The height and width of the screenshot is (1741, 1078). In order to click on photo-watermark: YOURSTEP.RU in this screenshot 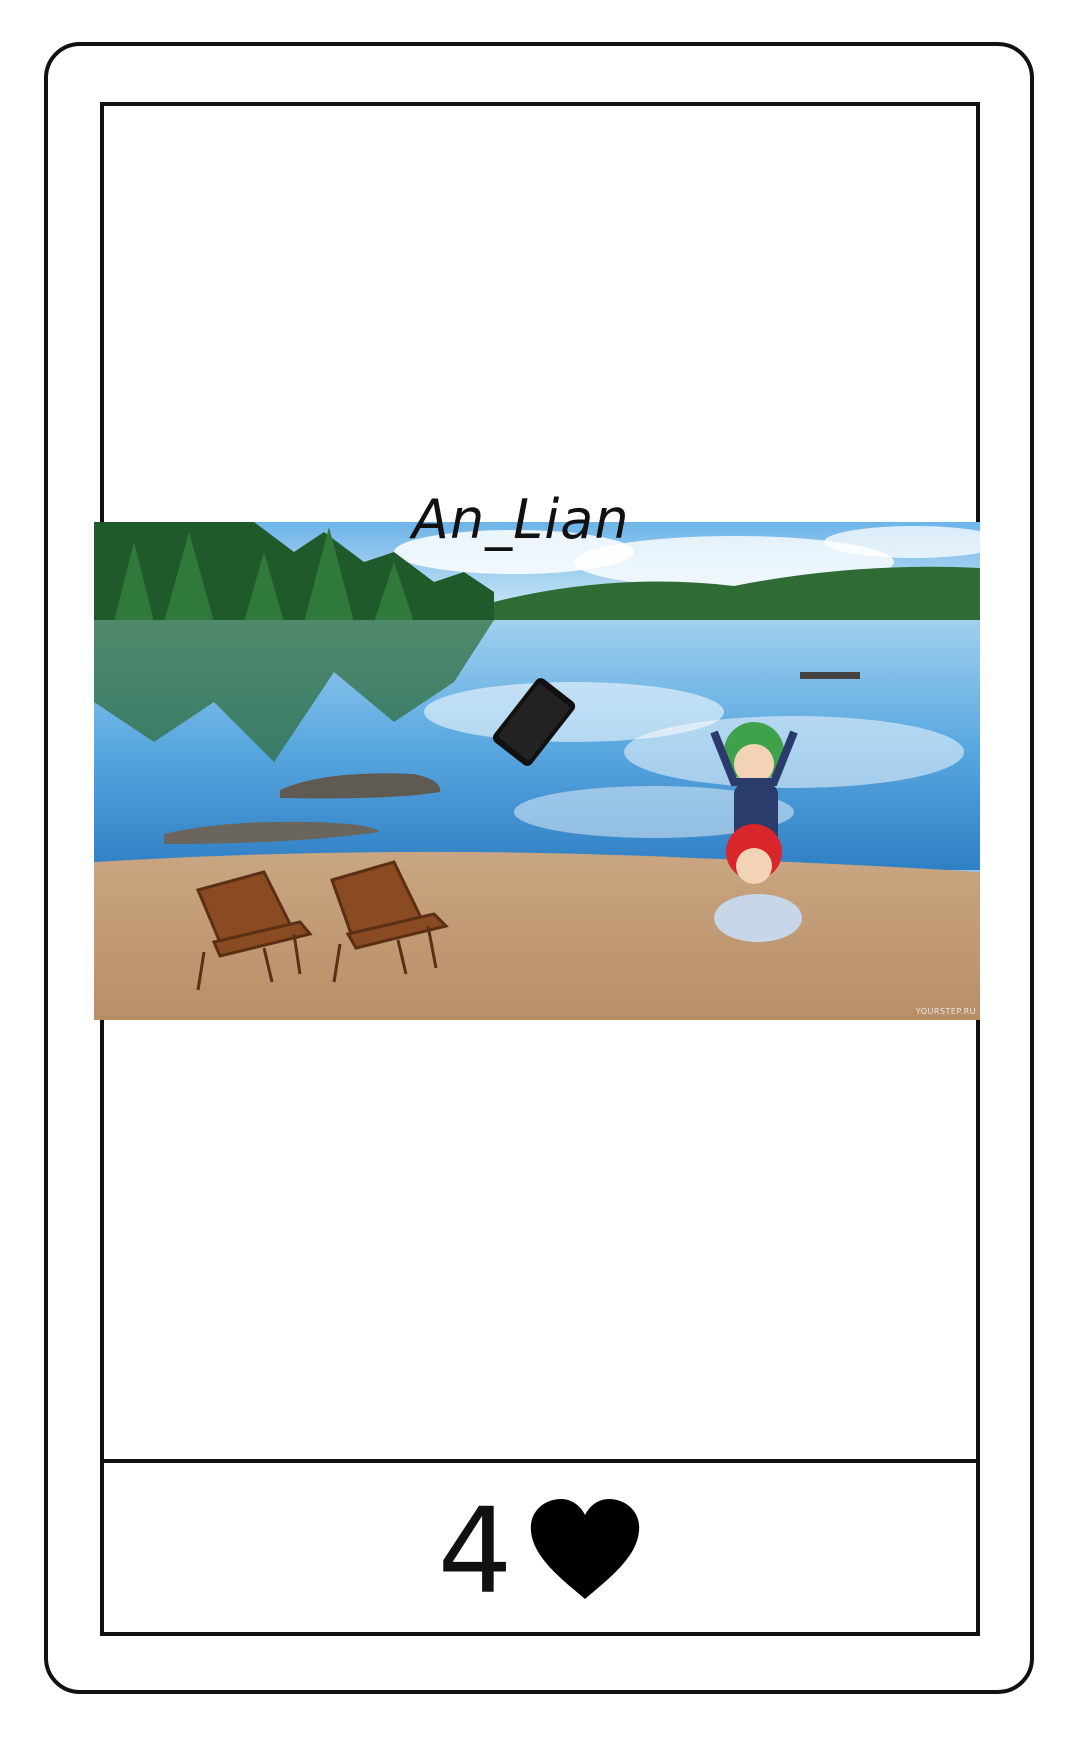, I will do `click(945, 1011)`.